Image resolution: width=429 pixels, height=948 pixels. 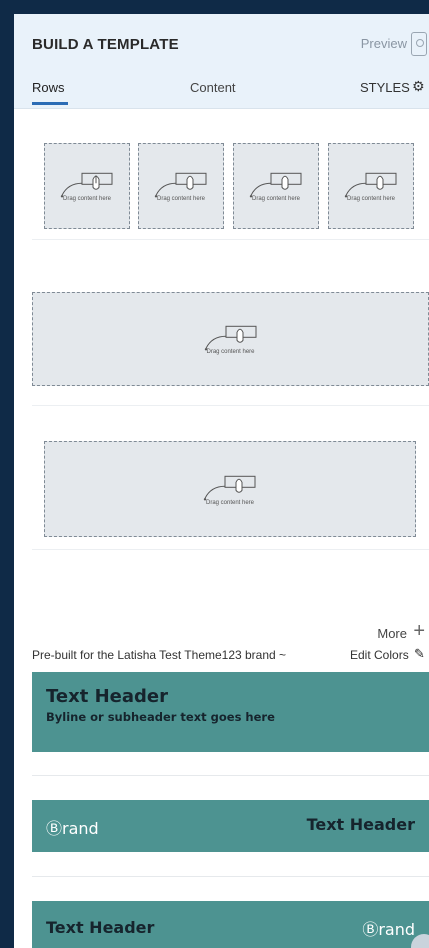 I want to click on row-layout-one-column-padded: Drag content here, so click(x=230, y=484).